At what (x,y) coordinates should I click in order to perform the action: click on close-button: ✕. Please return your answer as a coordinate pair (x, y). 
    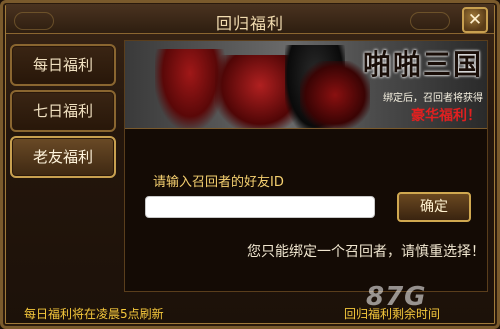
    Looking at the image, I should click on (475, 20).